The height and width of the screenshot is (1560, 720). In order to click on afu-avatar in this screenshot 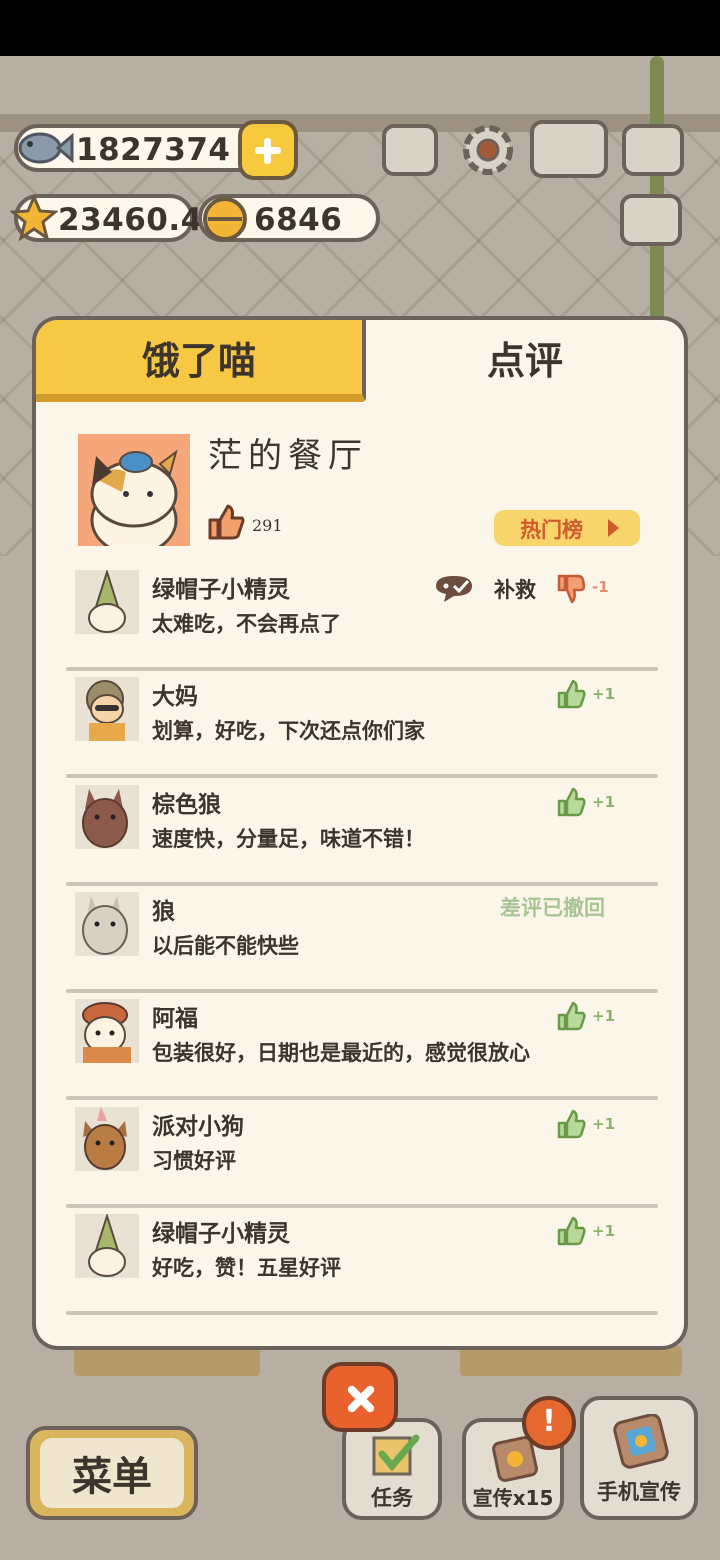, I will do `click(107, 1031)`.